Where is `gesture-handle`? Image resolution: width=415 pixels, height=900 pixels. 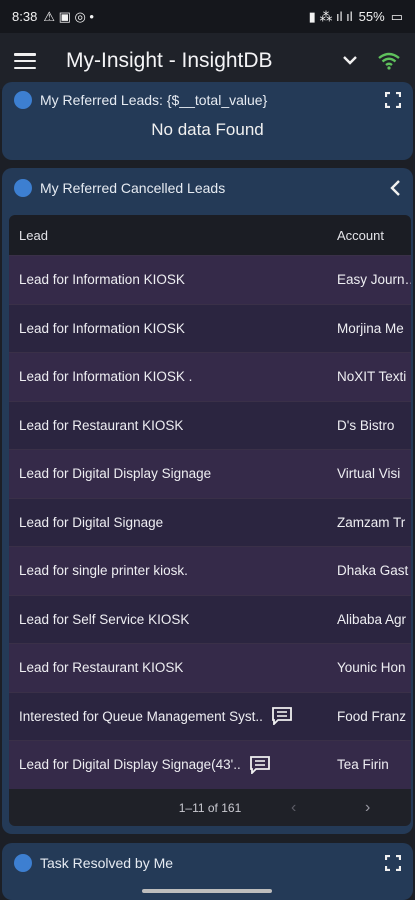 gesture-handle is located at coordinates (207, 891).